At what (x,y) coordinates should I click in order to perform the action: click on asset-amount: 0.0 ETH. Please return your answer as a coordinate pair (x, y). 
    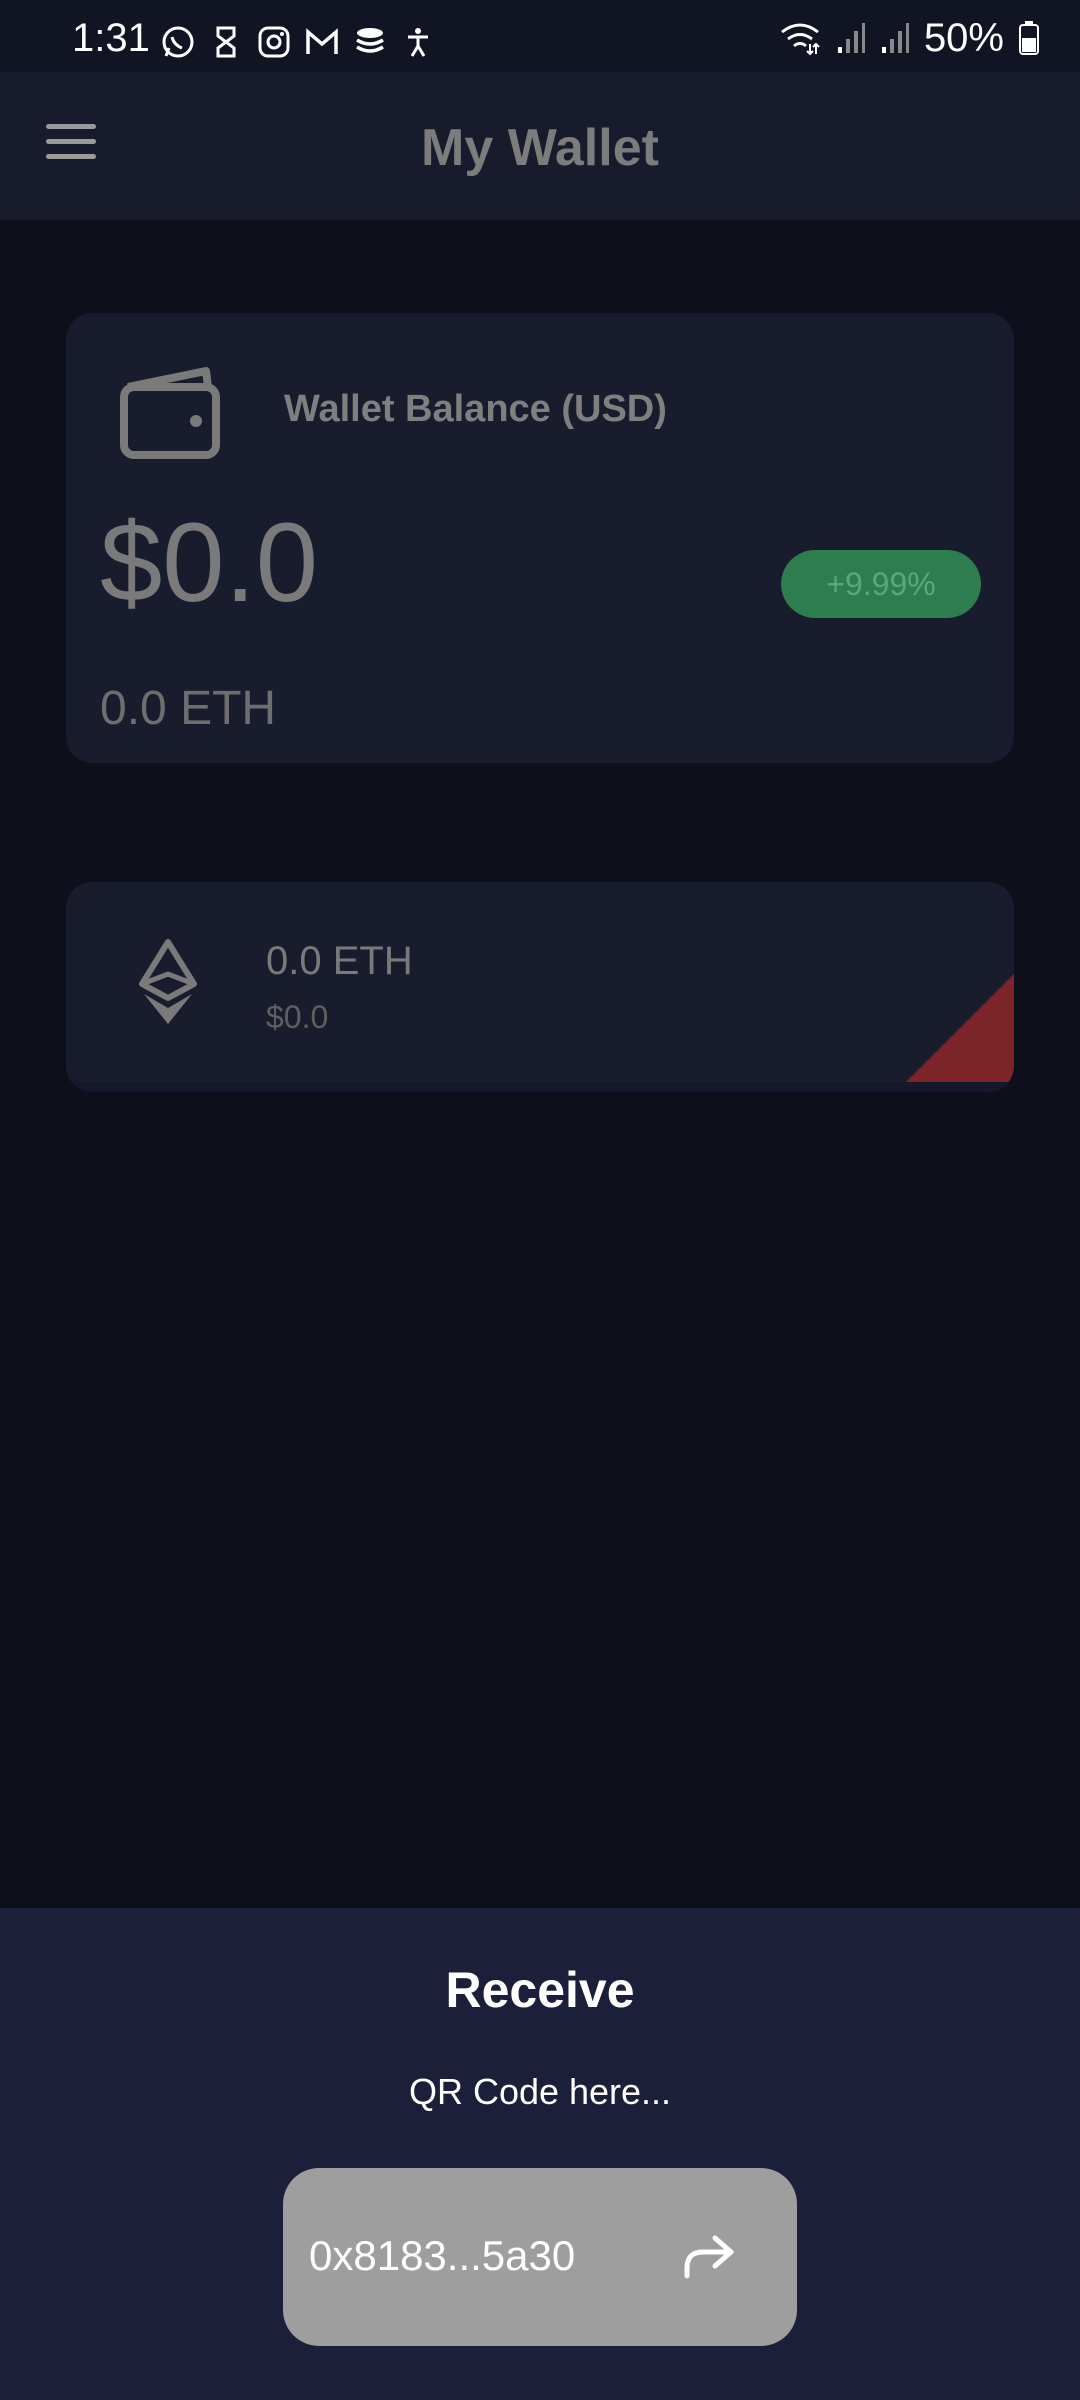
    Looking at the image, I should click on (339, 961).